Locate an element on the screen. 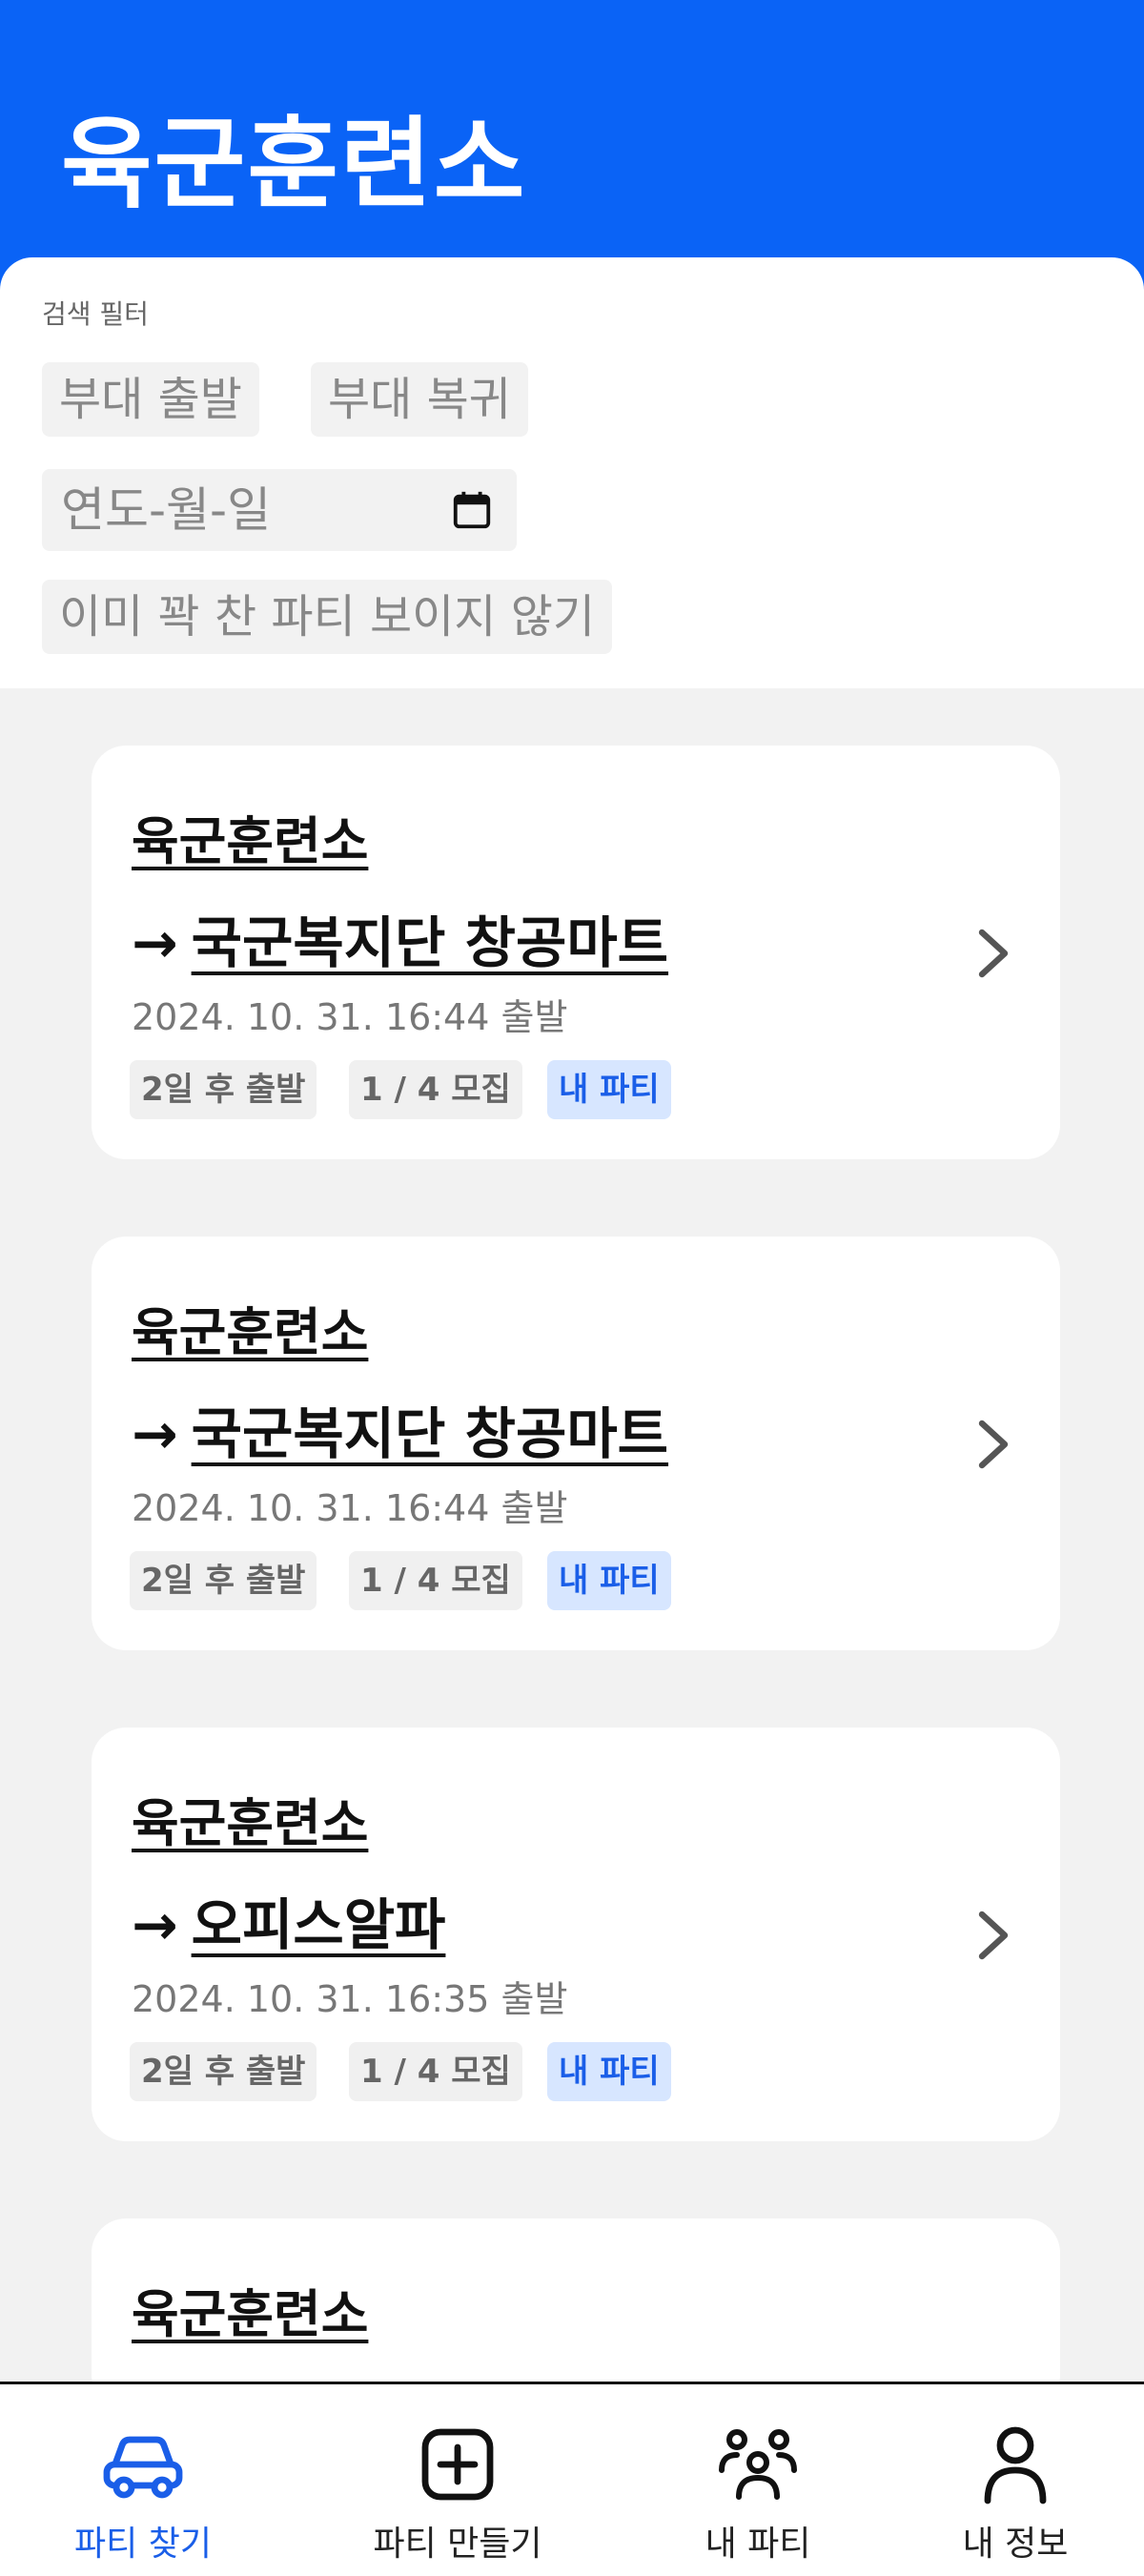 Image resolution: width=1144 pixels, height=2576 pixels. nav-my-party: 내 파티 is located at coordinates (758, 2480).